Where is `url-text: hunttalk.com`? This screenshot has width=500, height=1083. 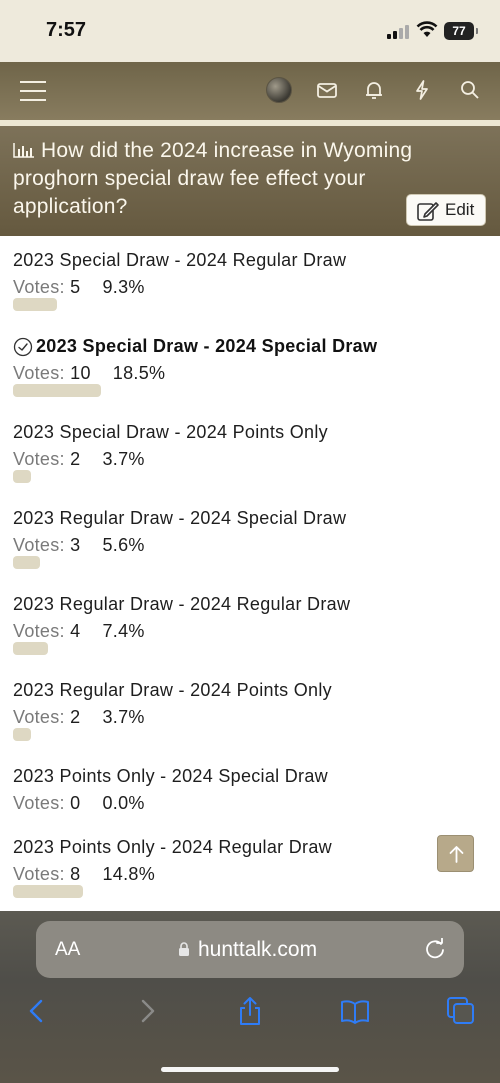 url-text: hunttalk.com is located at coordinates (257, 950).